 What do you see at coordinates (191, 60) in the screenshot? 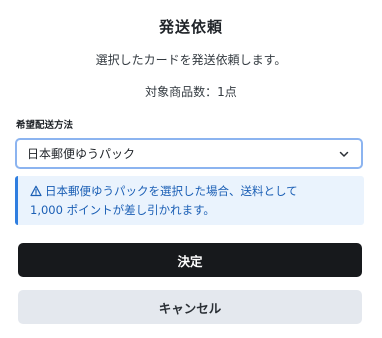
I see `dialog-description: 選択したカードを発送依頼します。` at bounding box center [191, 60].